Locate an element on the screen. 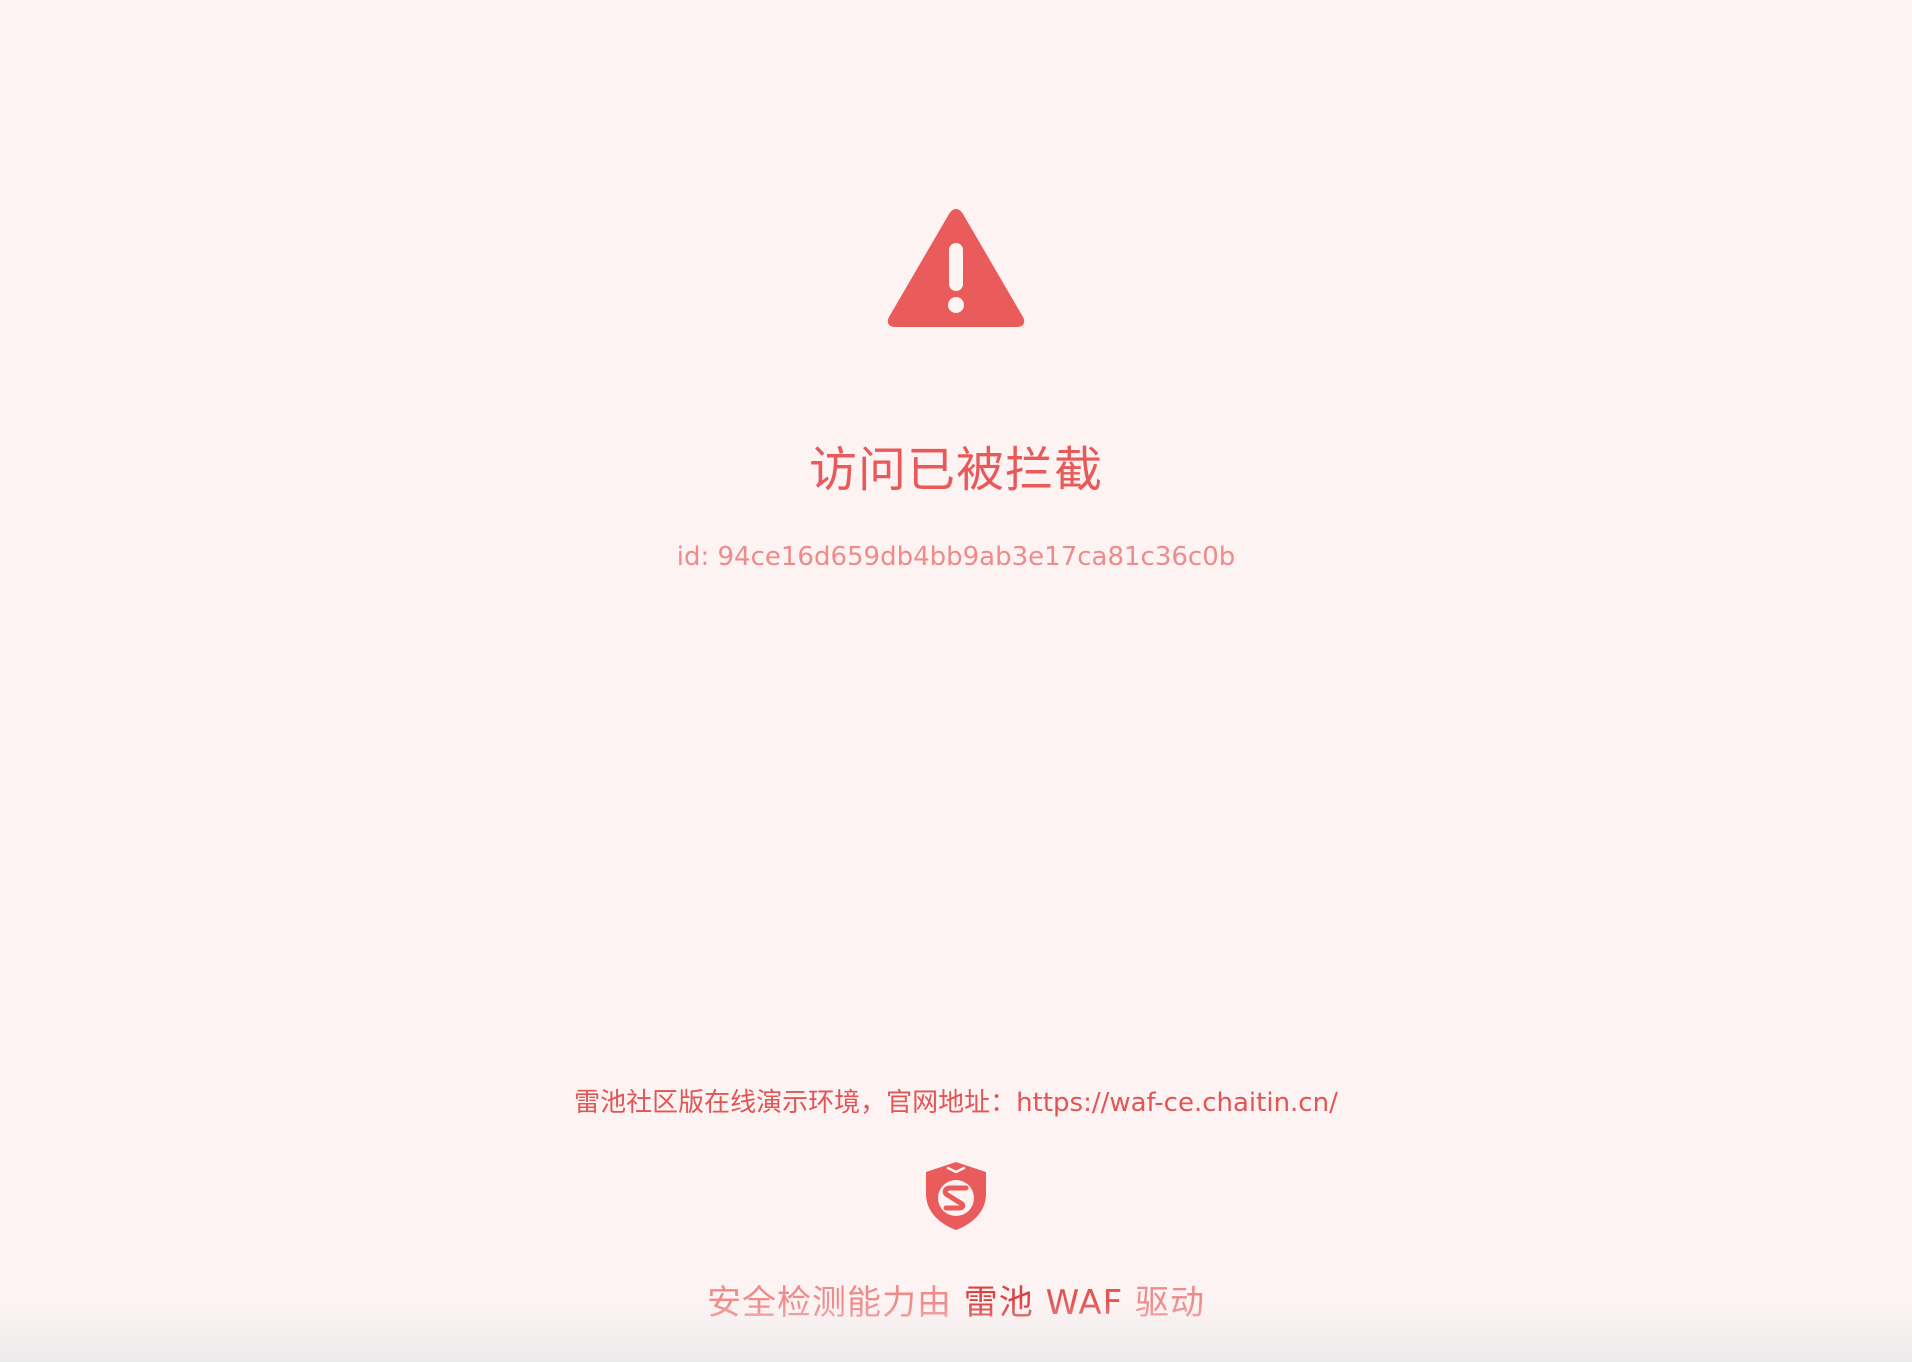  warning-triangle-icon is located at coordinates (956, 268).